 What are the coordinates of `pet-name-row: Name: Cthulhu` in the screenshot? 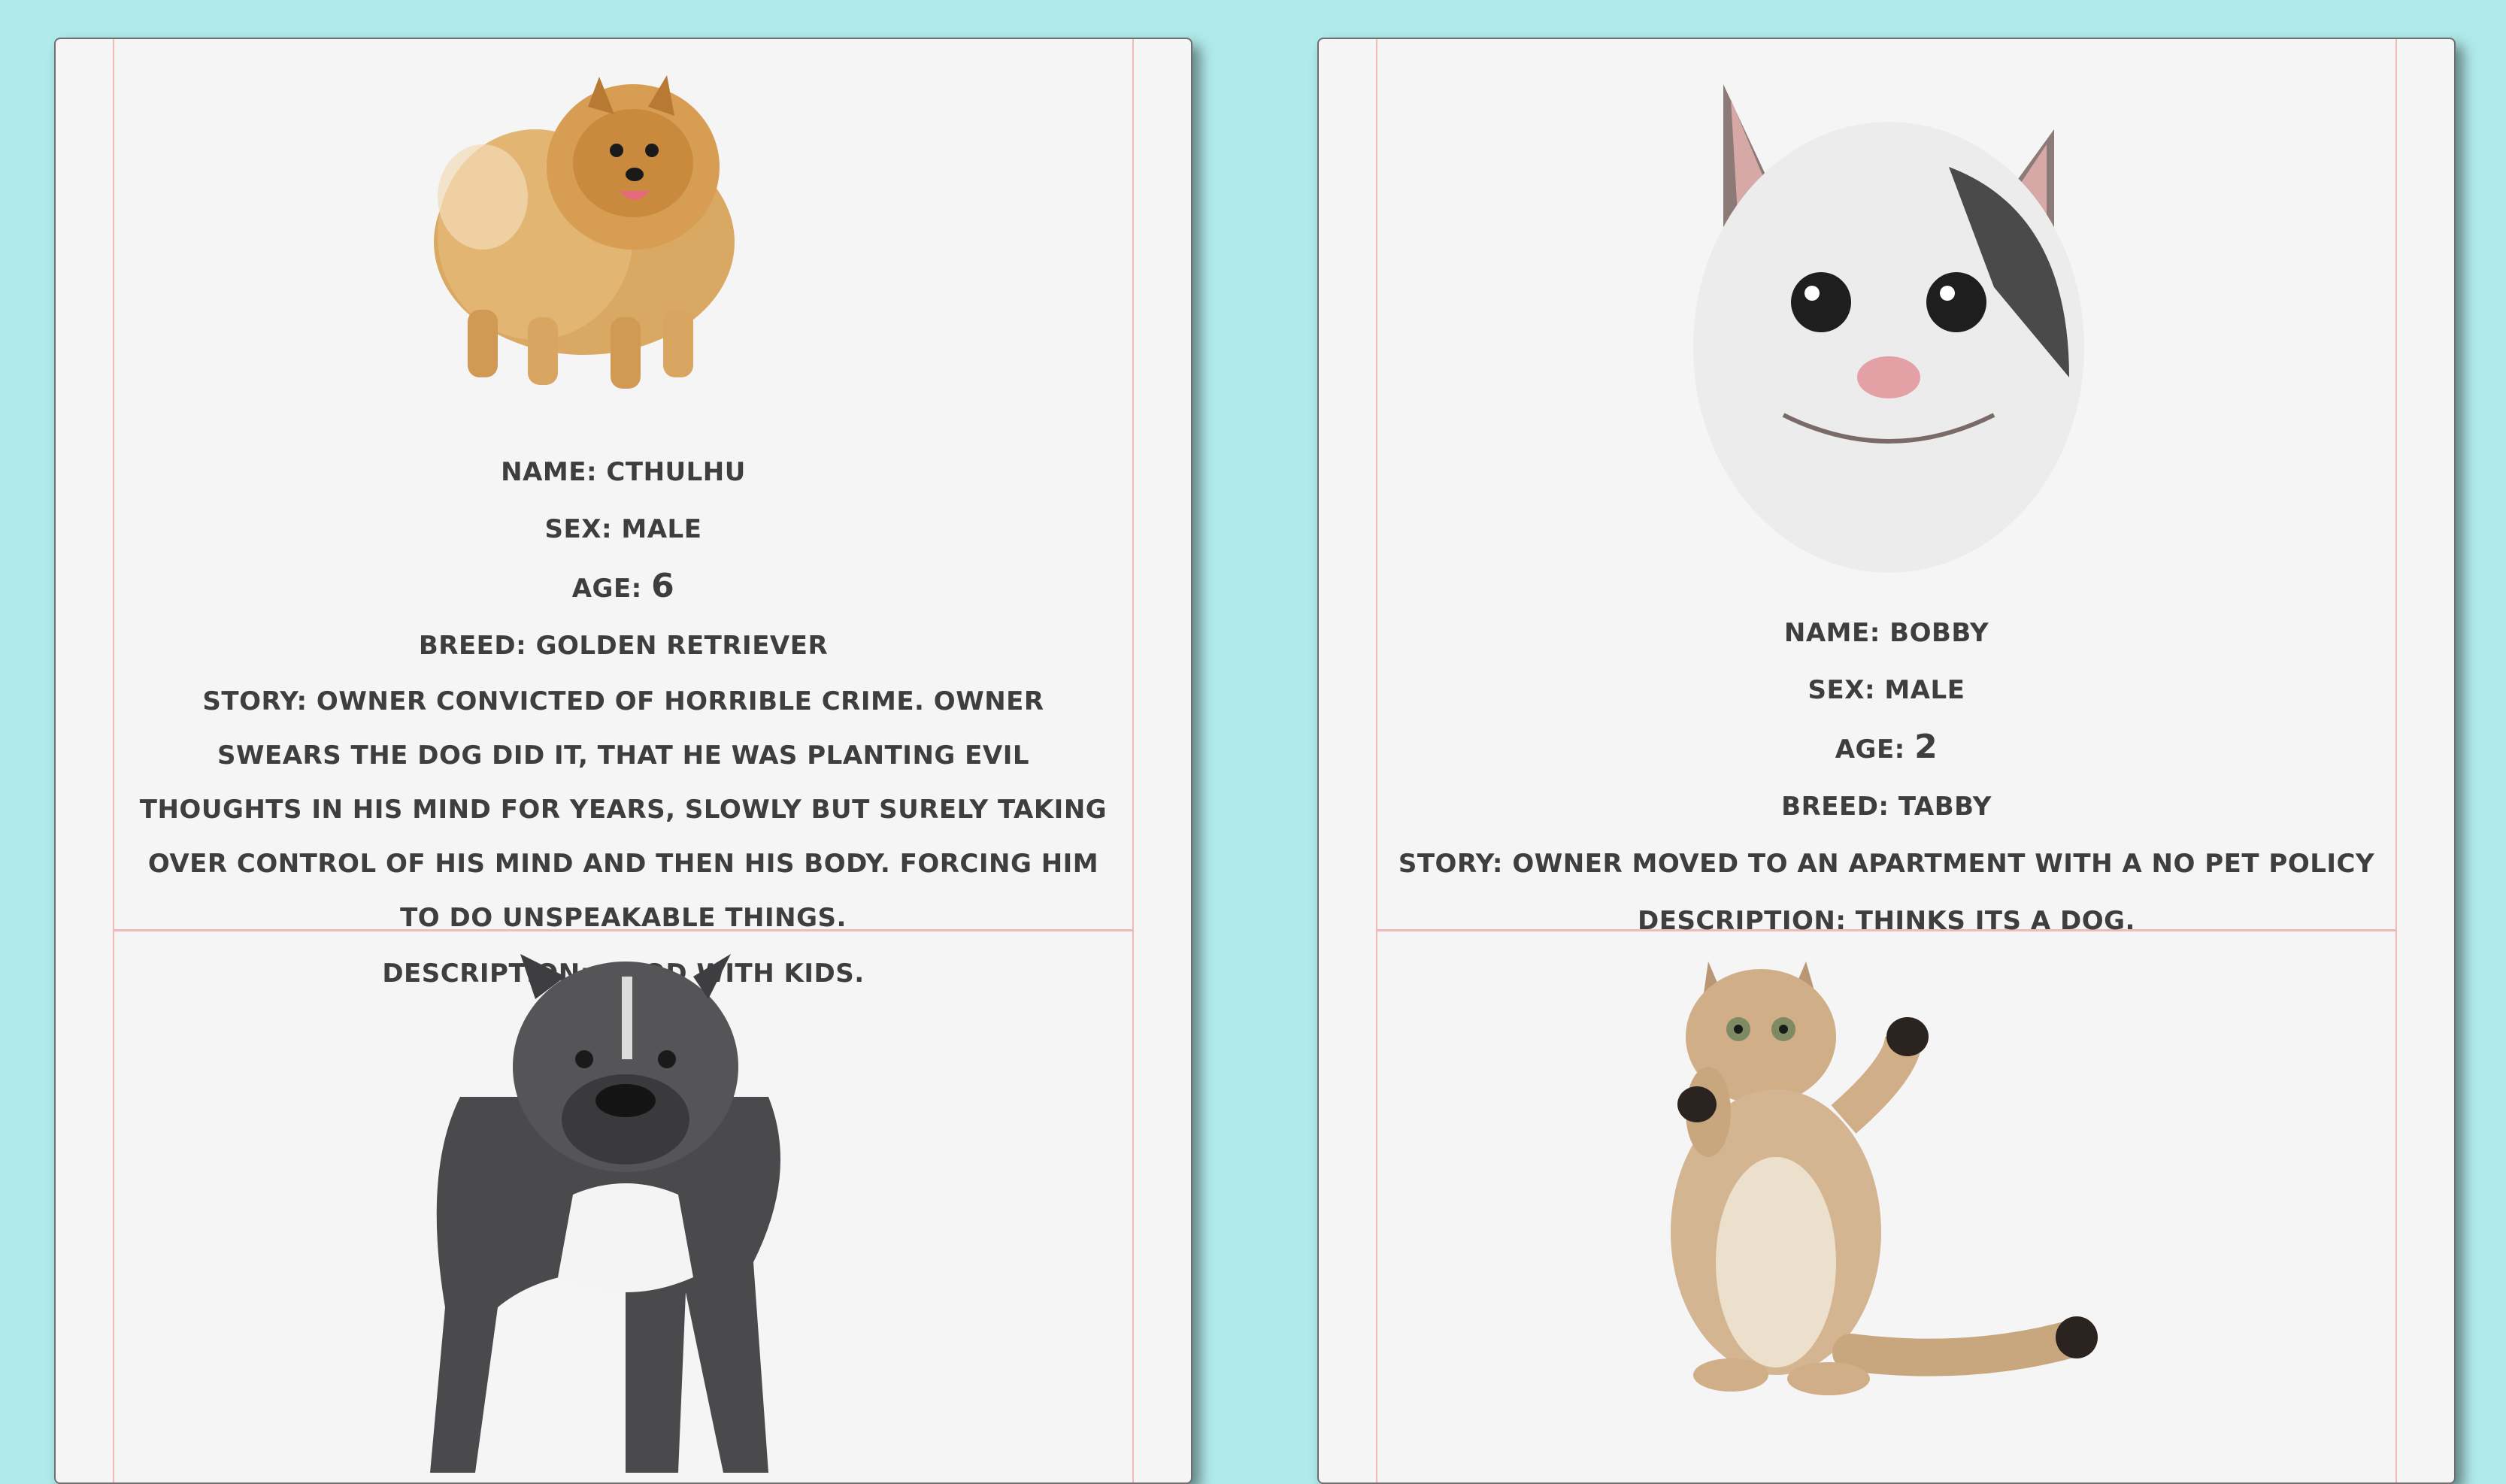 It's located at (623, 472).